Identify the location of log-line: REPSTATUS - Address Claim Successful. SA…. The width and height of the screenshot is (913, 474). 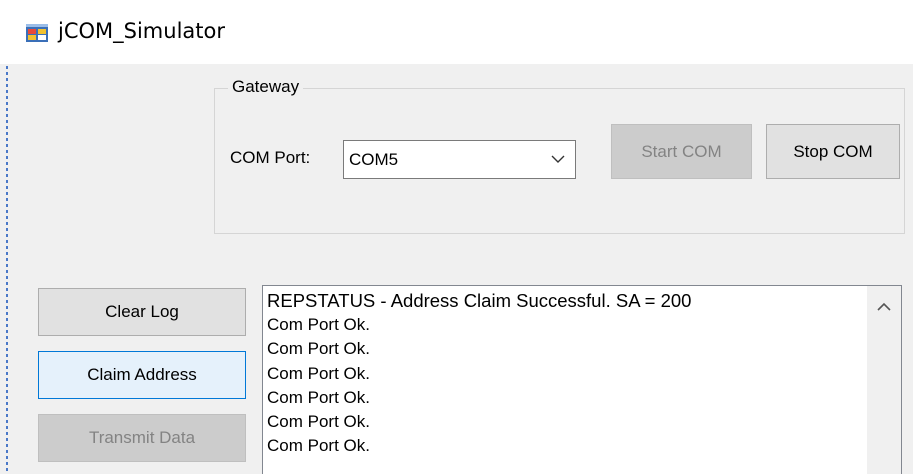
(564, 301).